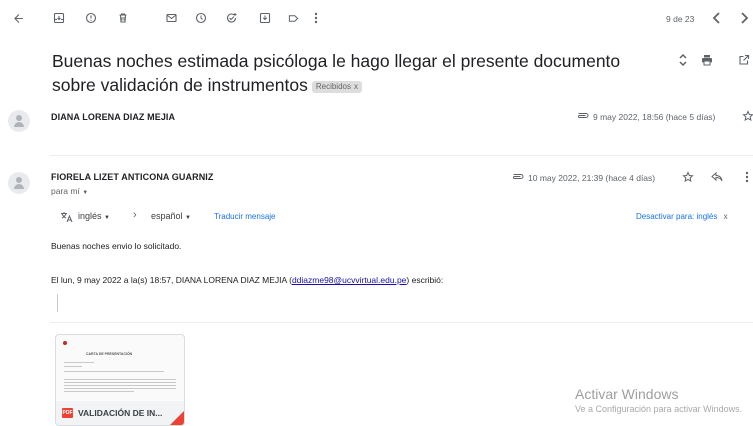 The width and height of the screenshot is (753, 426). I want to click on disable-translate-text: Desactivar para: inglés, so click(677, 216).